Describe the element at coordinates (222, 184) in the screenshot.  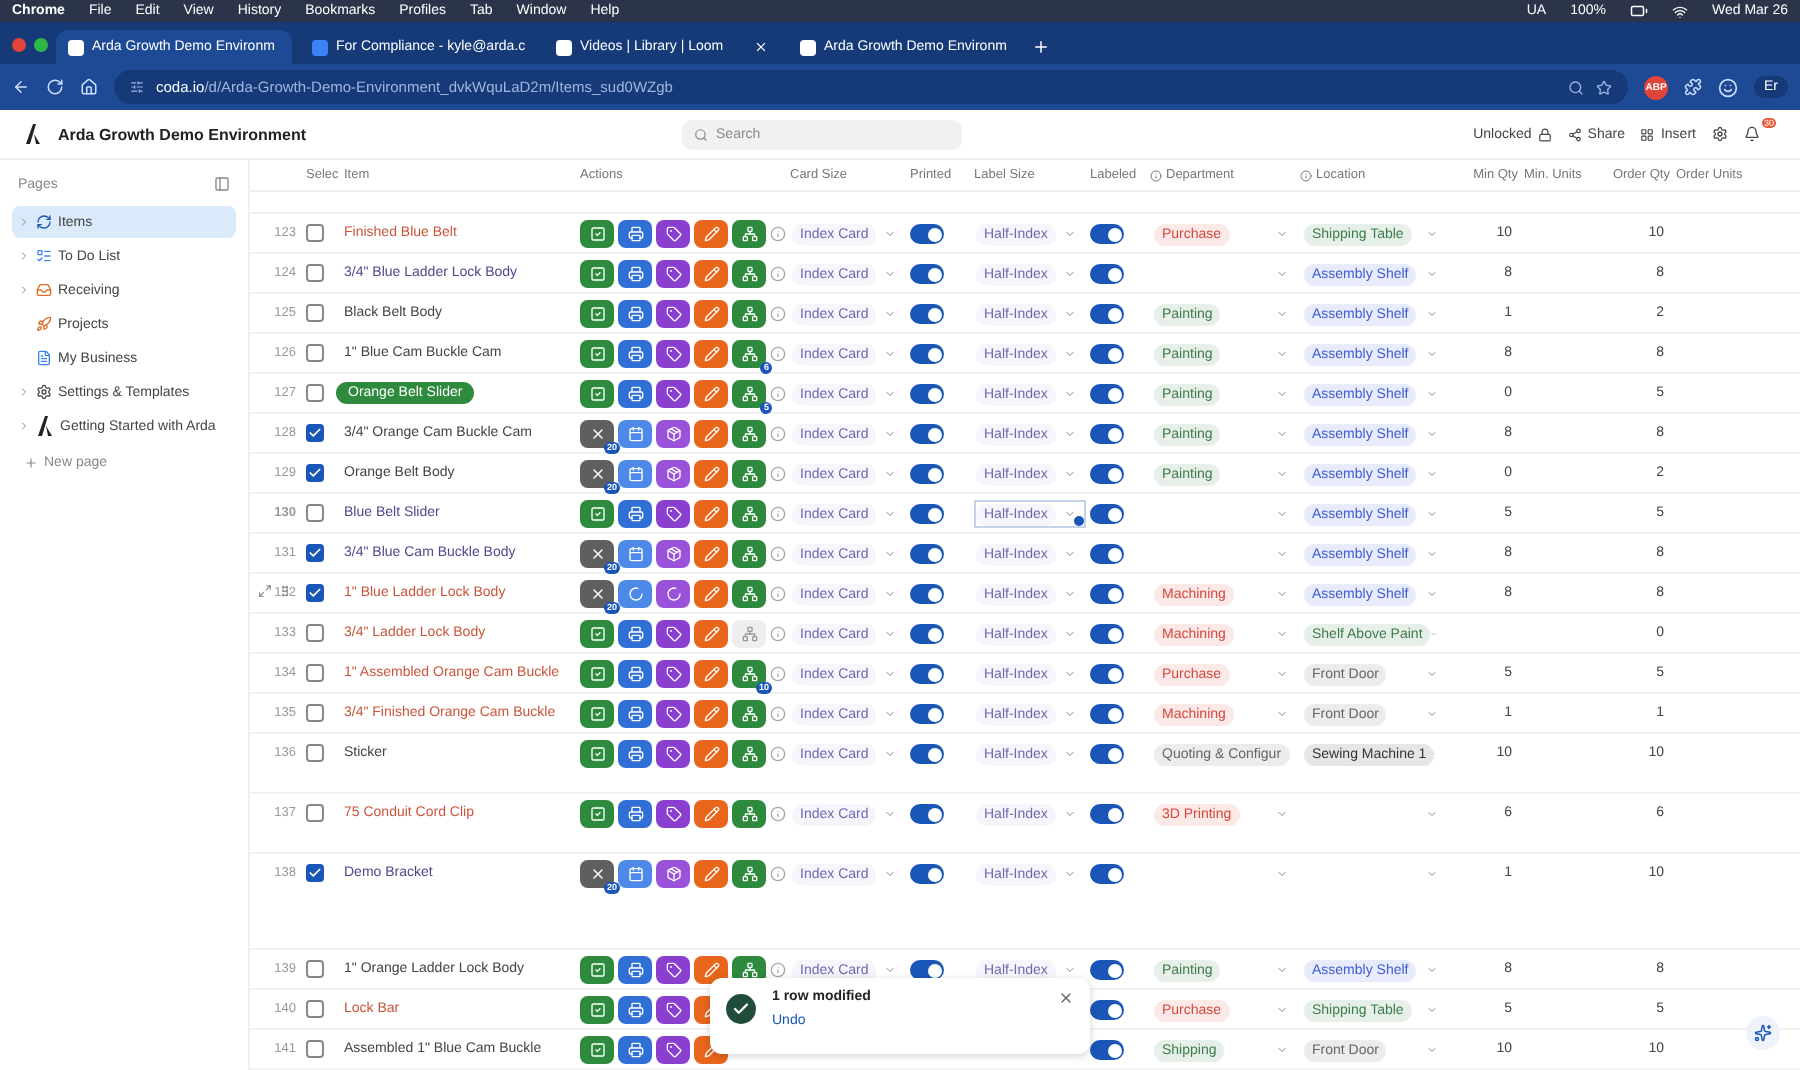
I see `panel-icon` at that location.